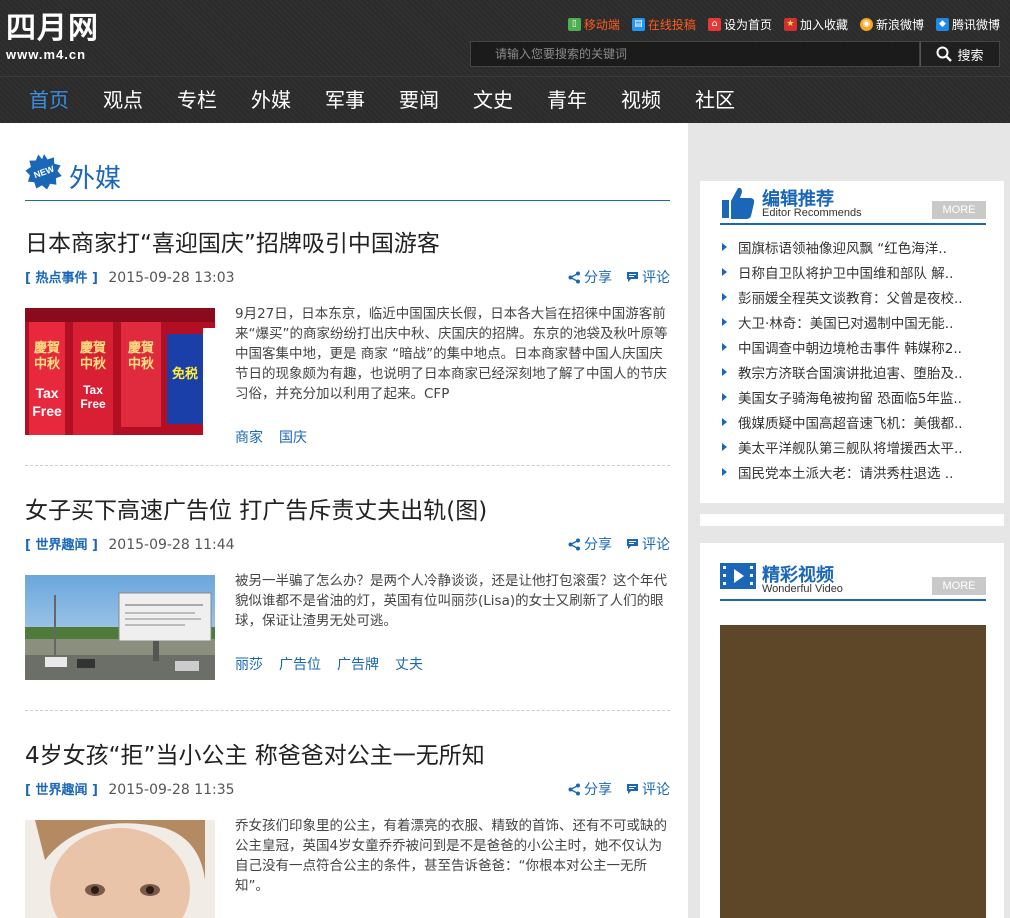  I want to click on girl-portrait-image, so click(120, 869).